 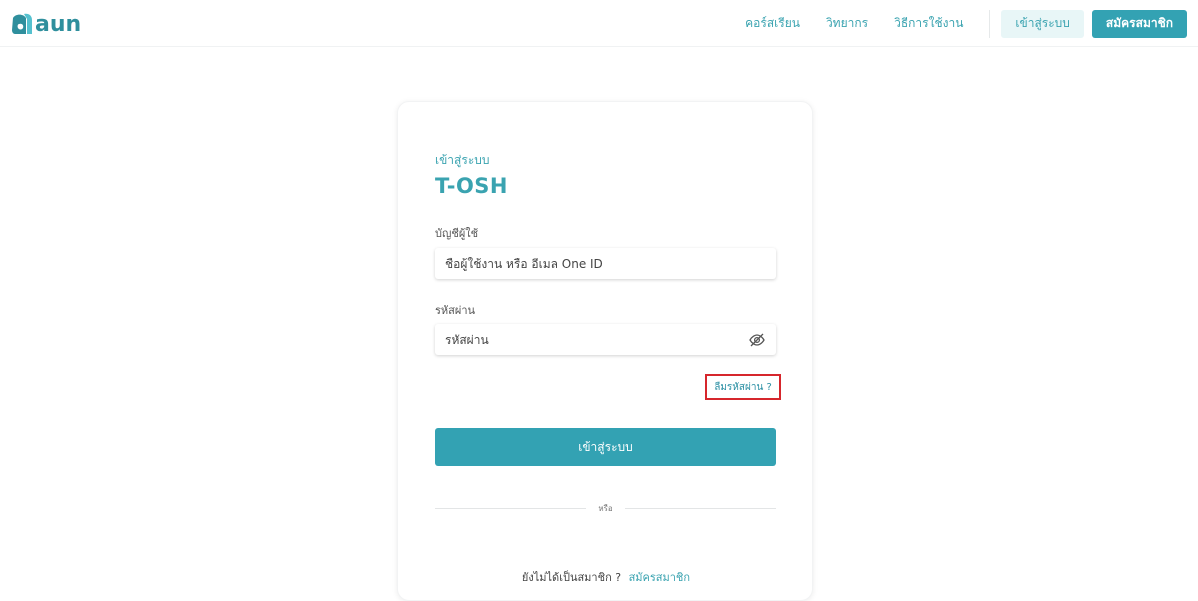 I want to click on logo-mark-icon, so click(x=22, y=24).